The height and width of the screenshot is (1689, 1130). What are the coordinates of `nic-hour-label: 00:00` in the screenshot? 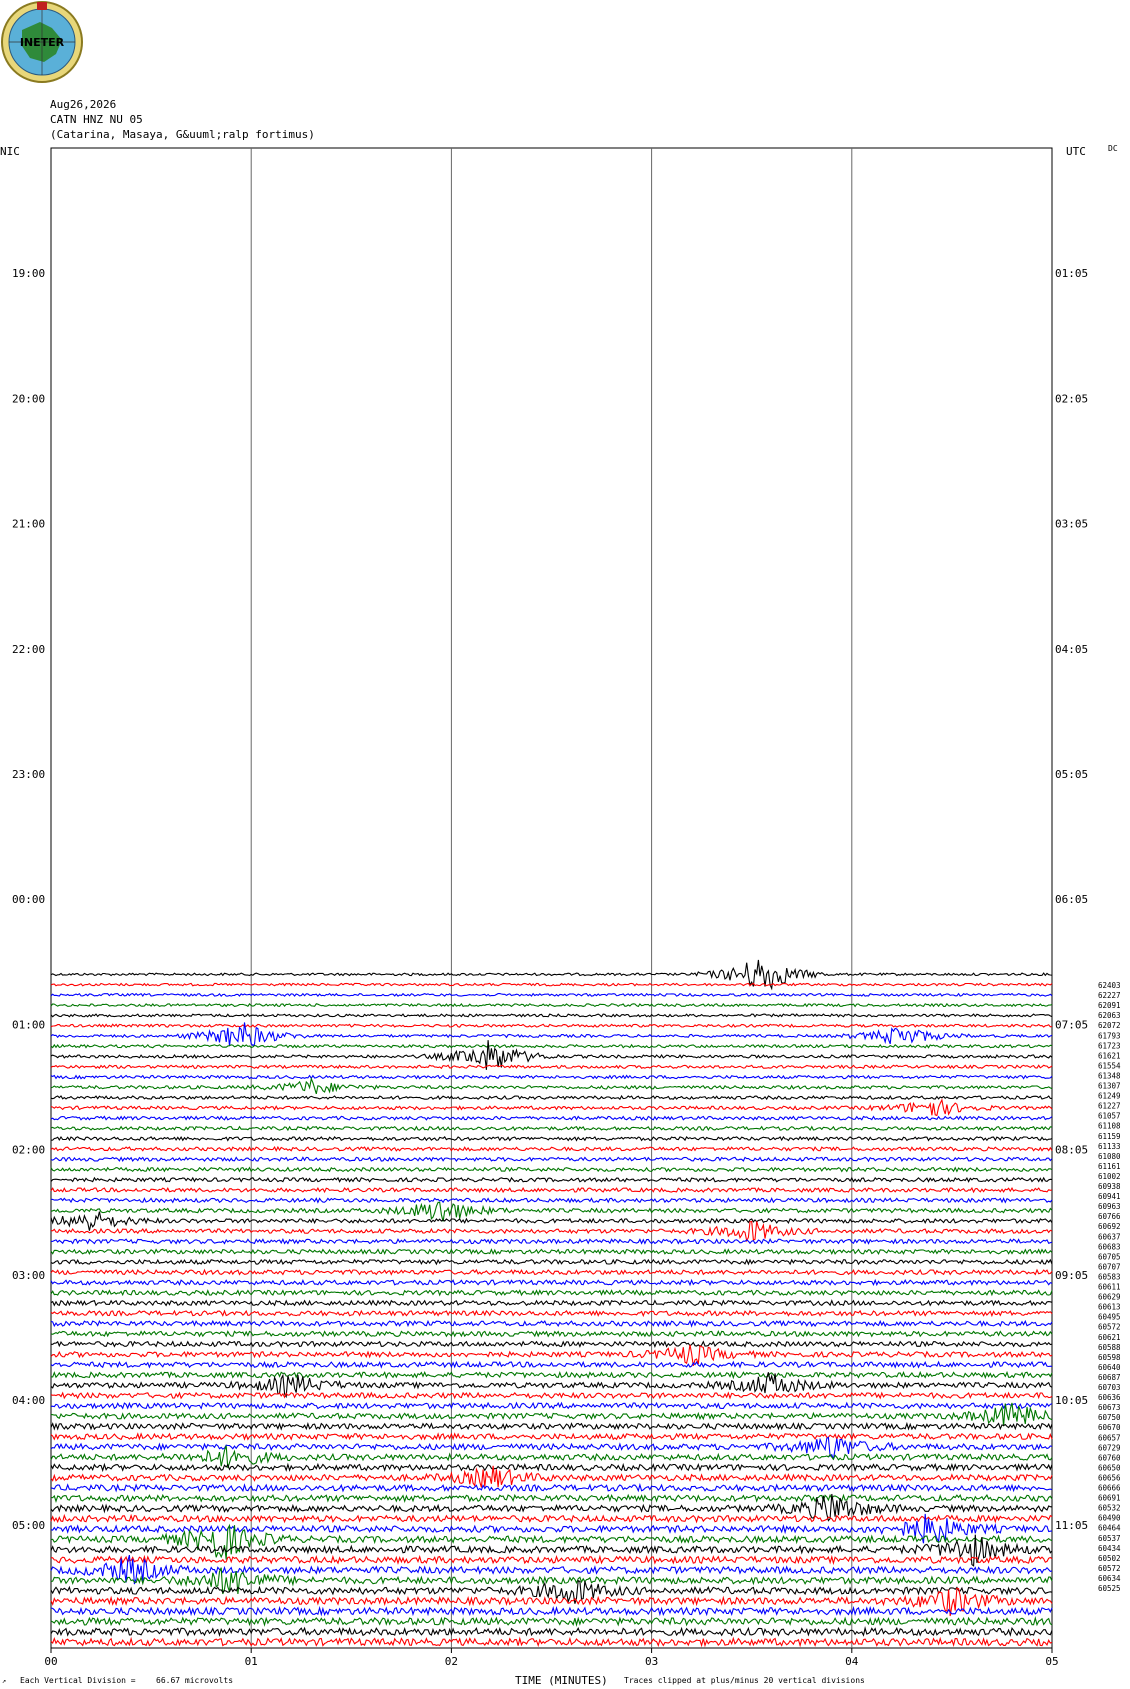 It's located at (28, 899).